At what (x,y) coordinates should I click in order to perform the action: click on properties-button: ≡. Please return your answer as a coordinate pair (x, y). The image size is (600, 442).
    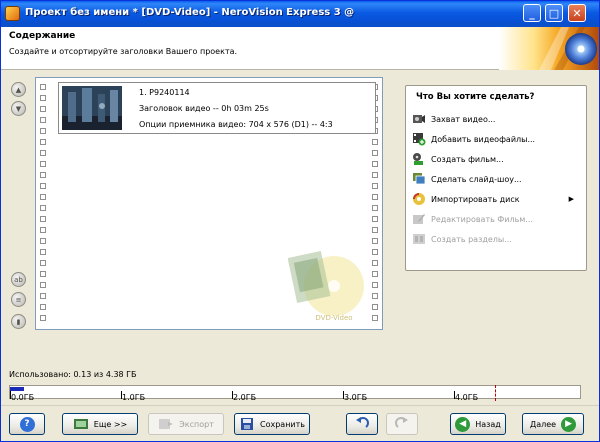
    Looking at the image, I should click on (18, 299).